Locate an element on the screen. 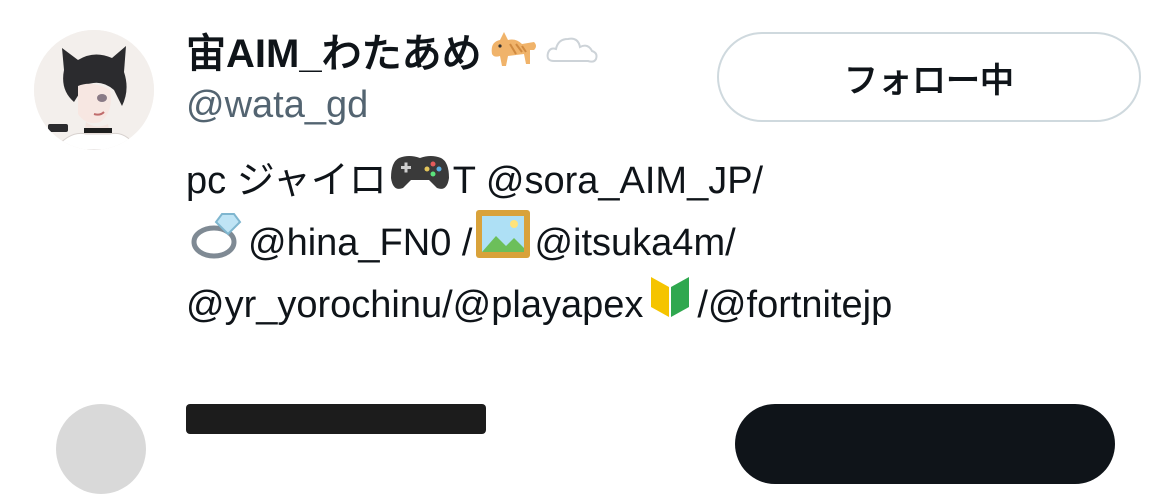  game-controller-icon is located at coordinates (420, 181).